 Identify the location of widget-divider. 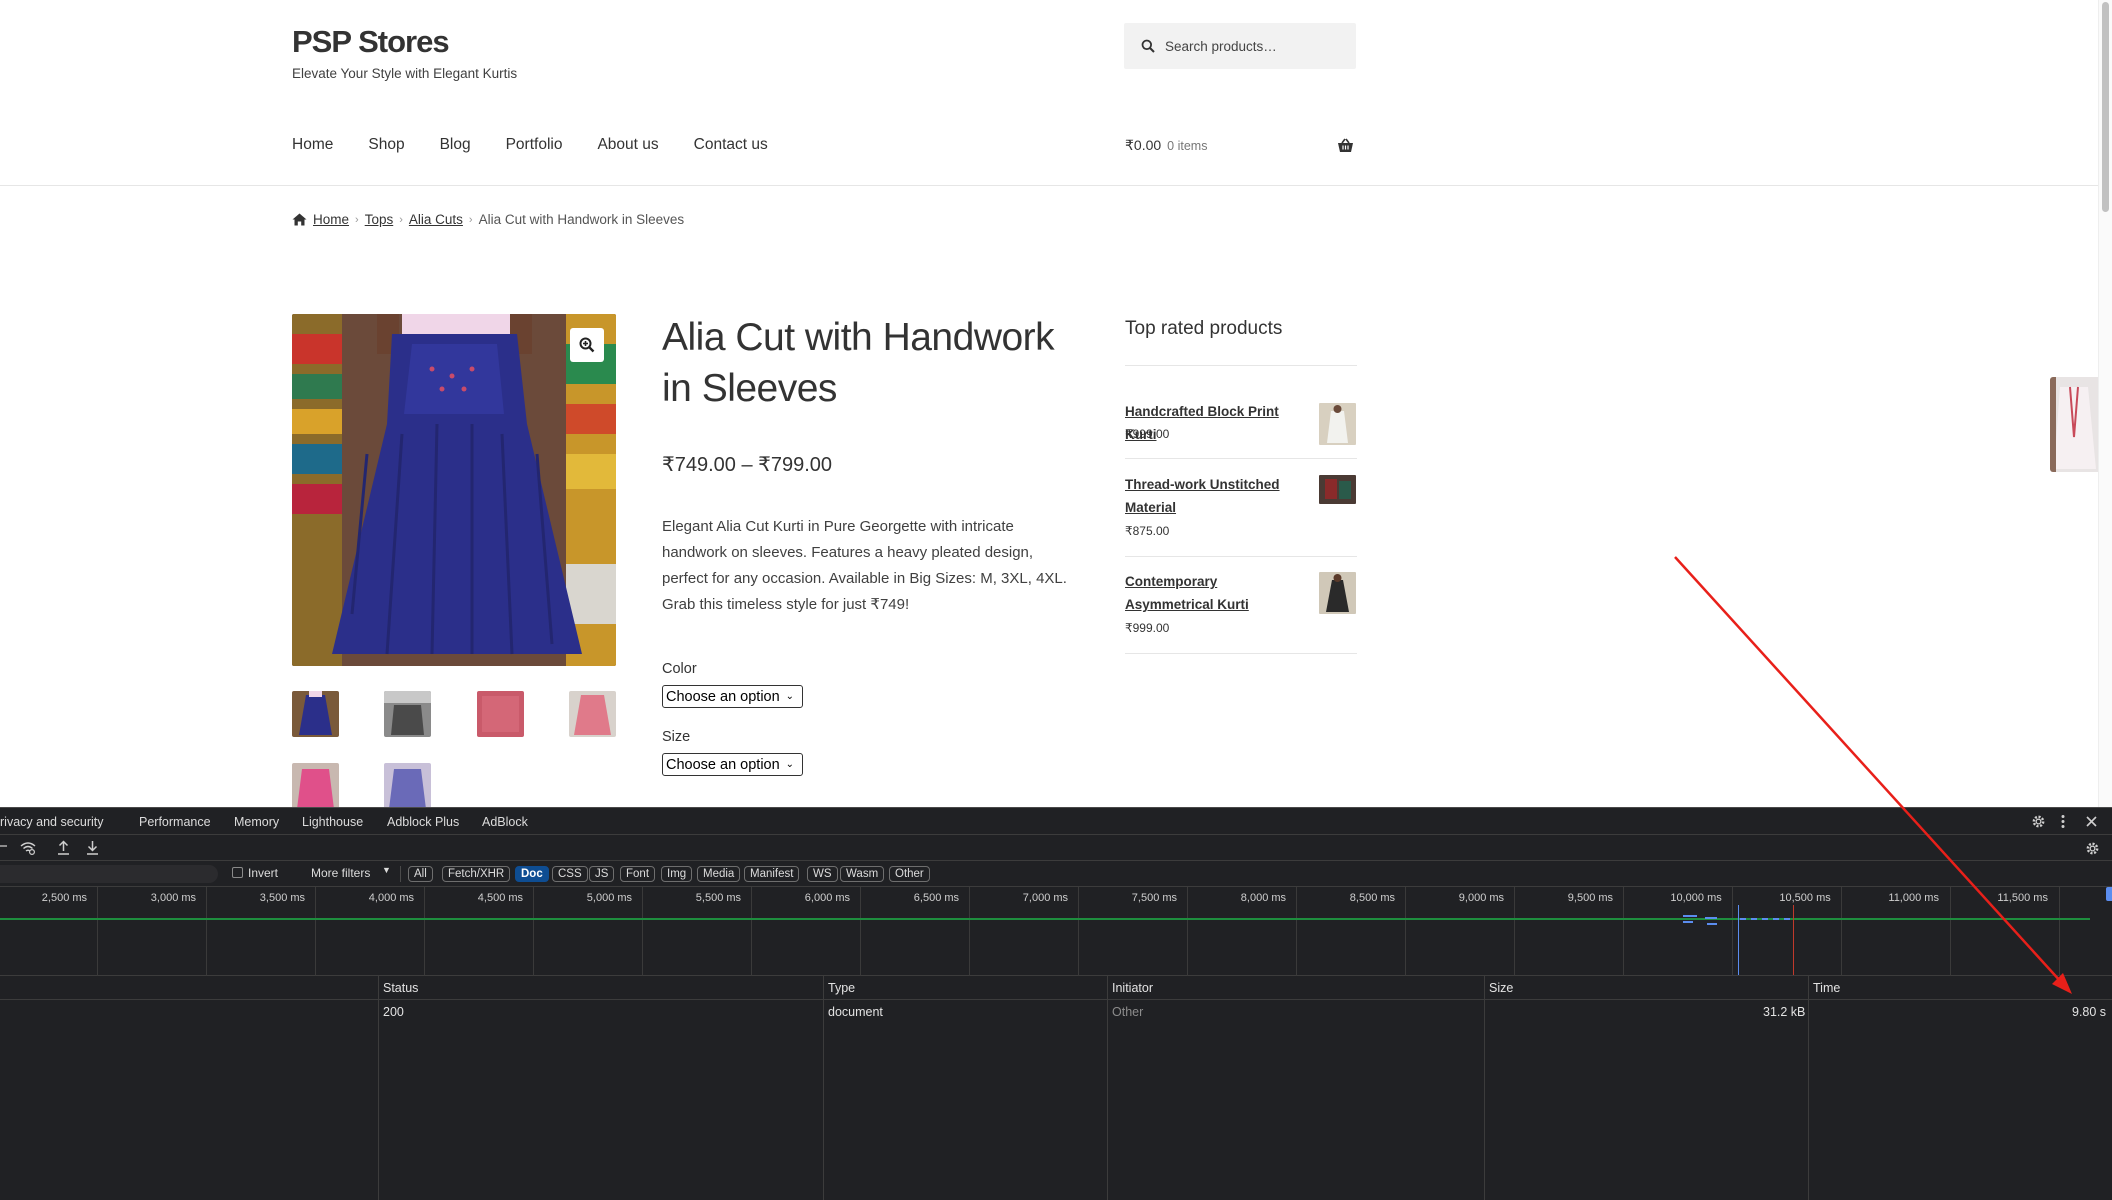
(1241, 653).